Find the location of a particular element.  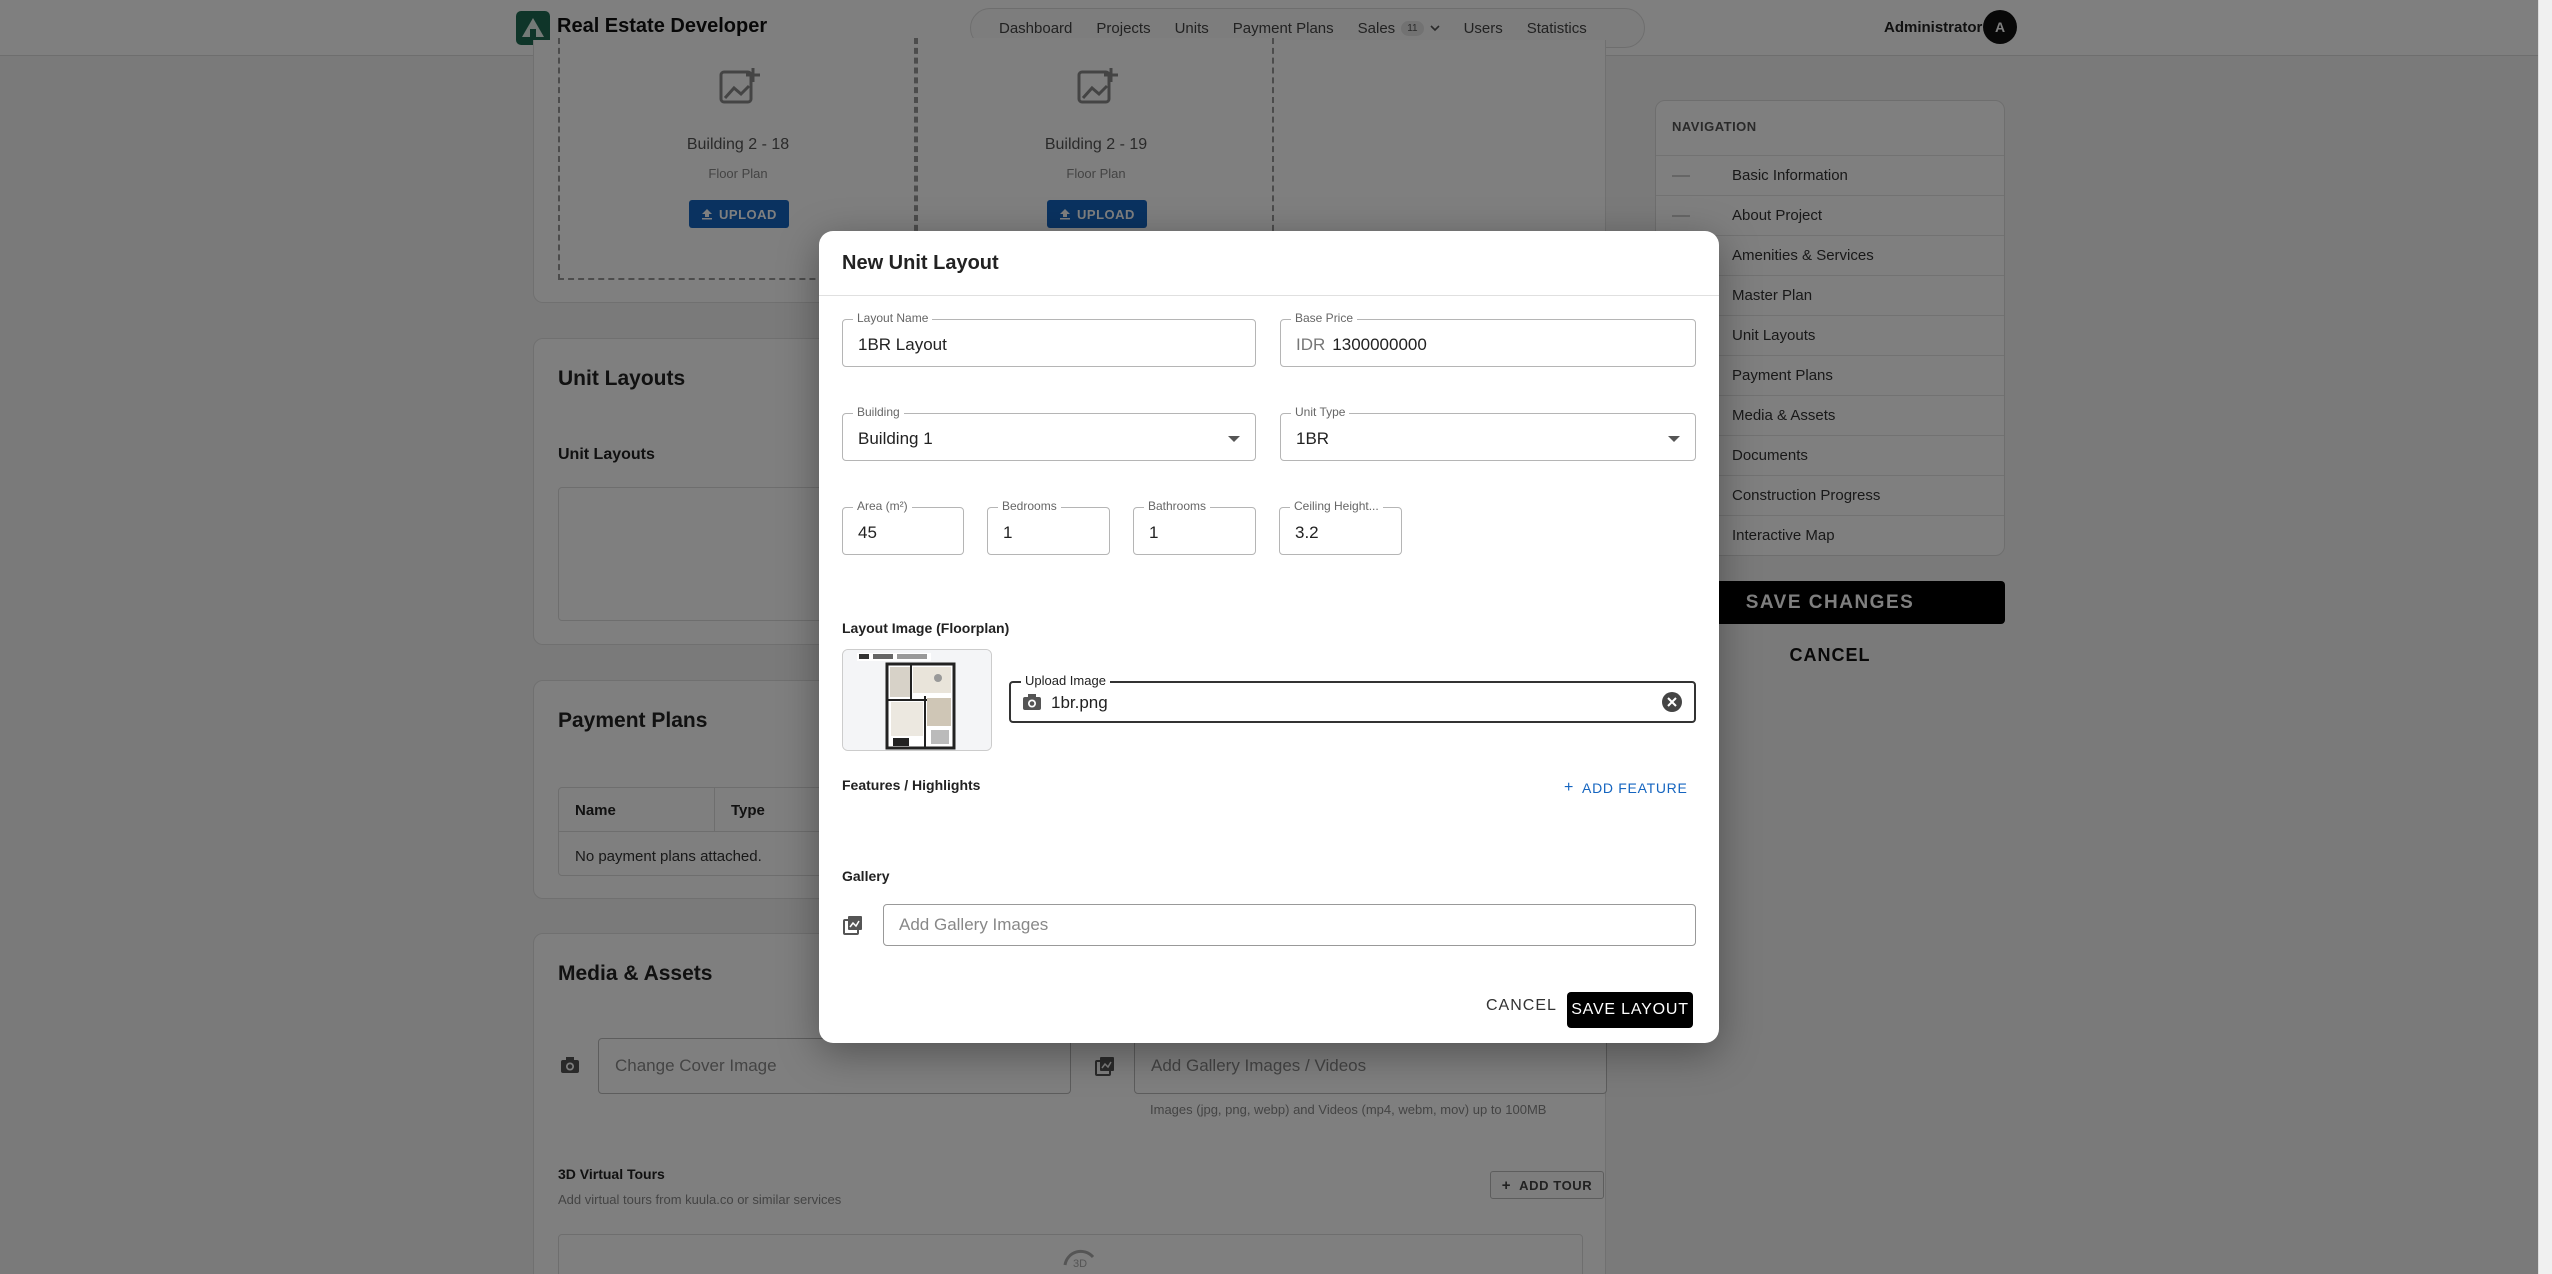

add-gallery-images-input: Add Gallery Images is located at coordinates (1289, 925).